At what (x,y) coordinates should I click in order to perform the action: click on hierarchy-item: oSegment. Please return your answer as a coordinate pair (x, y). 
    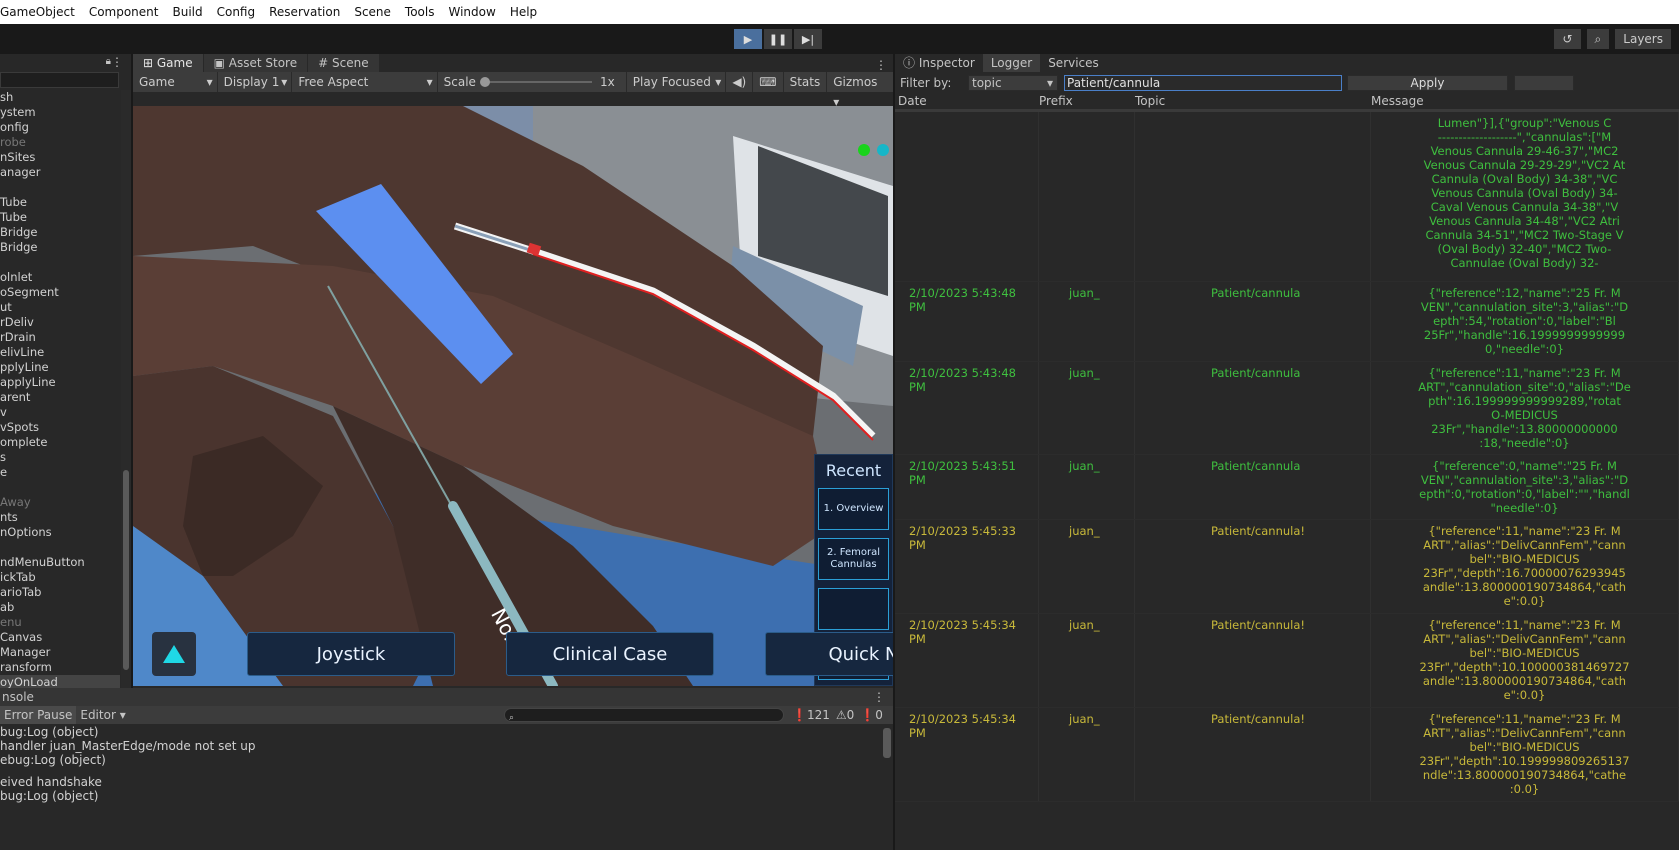
    Looking at the image, I should click on (60, 292).